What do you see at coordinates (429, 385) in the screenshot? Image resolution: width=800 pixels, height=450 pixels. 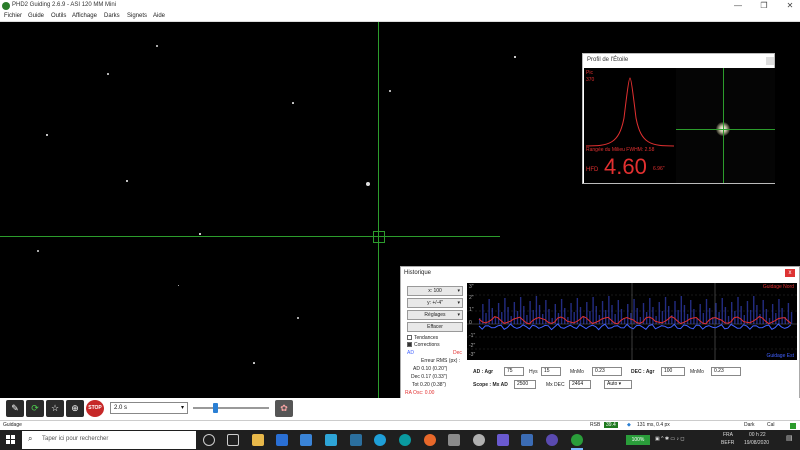 I see `rms-tot: Tot 0.20 (0.38")` at bounding box center [429, 385].